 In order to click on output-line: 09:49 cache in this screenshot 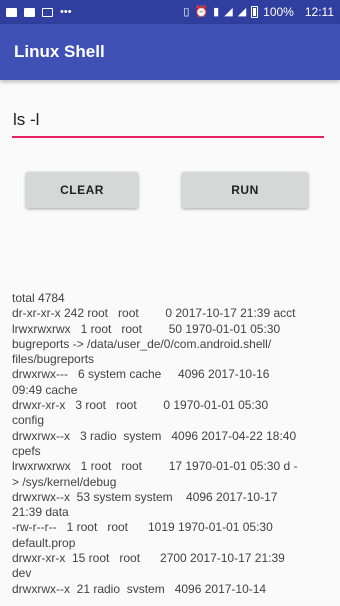, I will do `click(45, 389)`.